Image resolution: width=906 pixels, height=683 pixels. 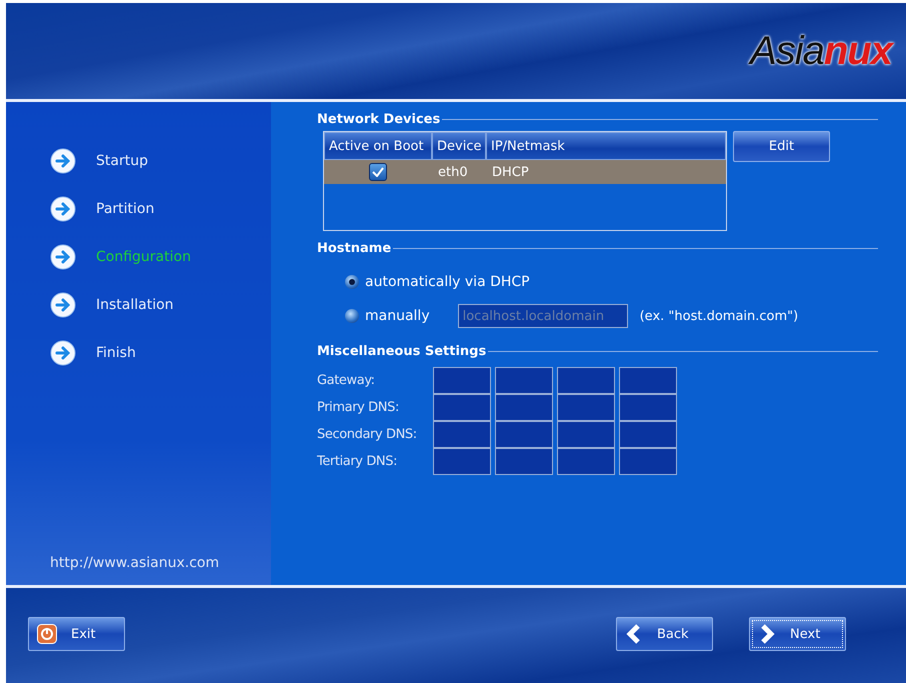 I want to click on radio-label: manually, so click(x=397, y=316).